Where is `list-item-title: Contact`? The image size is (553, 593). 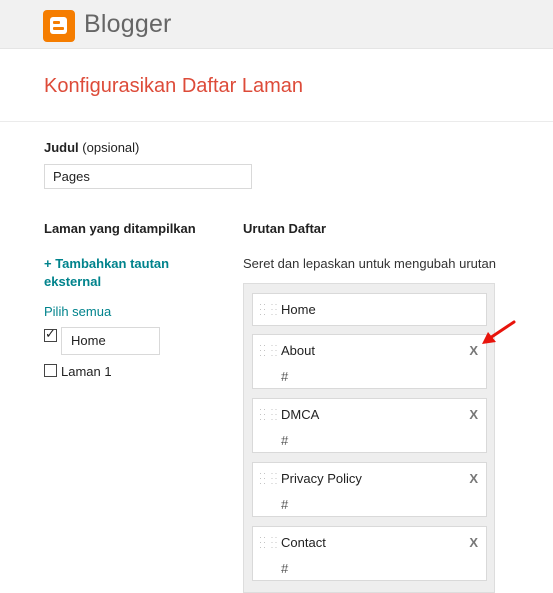 list-item-title: Contact is located at coordinates (303, 542).